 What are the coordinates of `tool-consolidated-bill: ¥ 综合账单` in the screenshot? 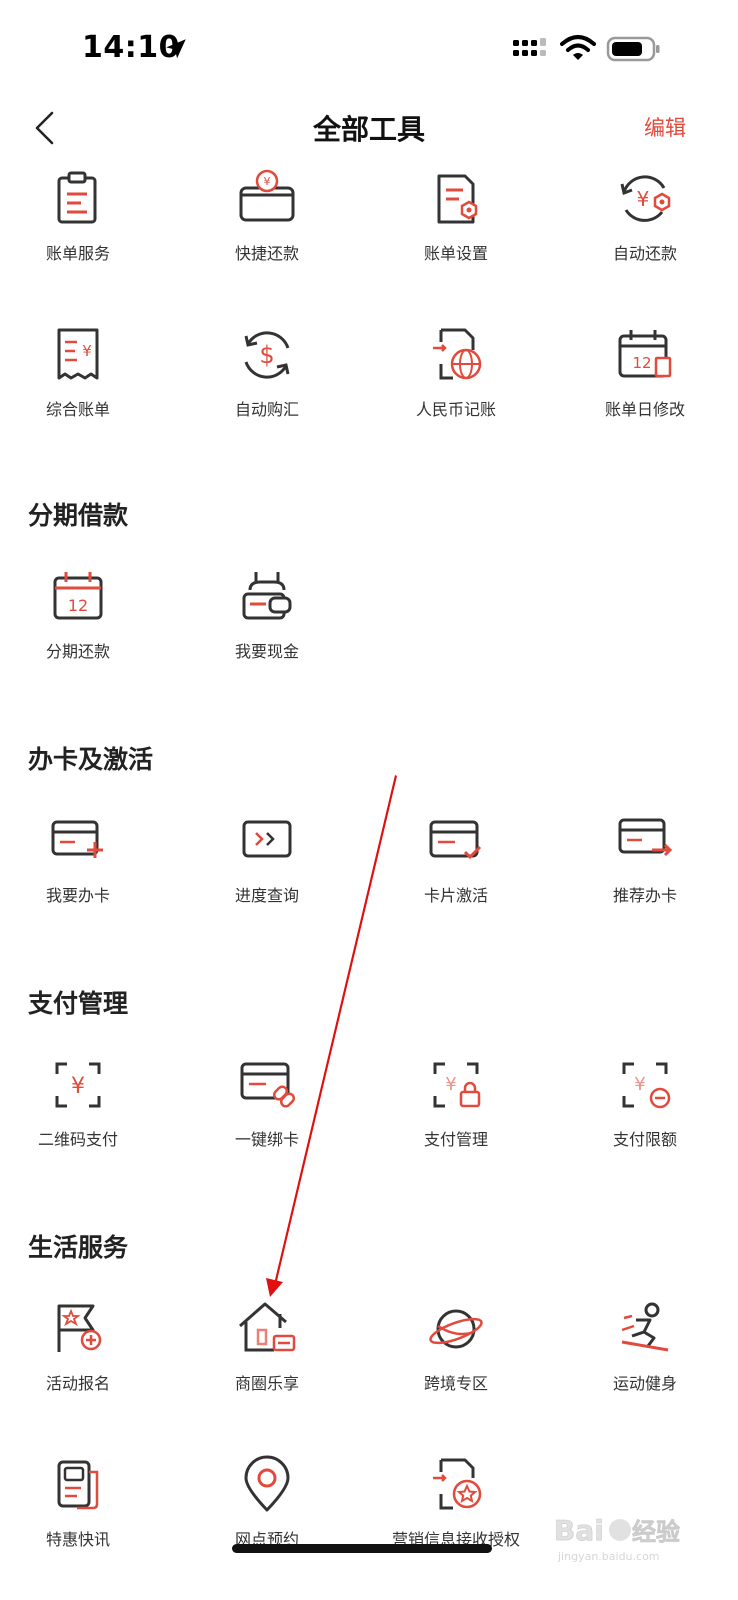 It's located at (78, 379).